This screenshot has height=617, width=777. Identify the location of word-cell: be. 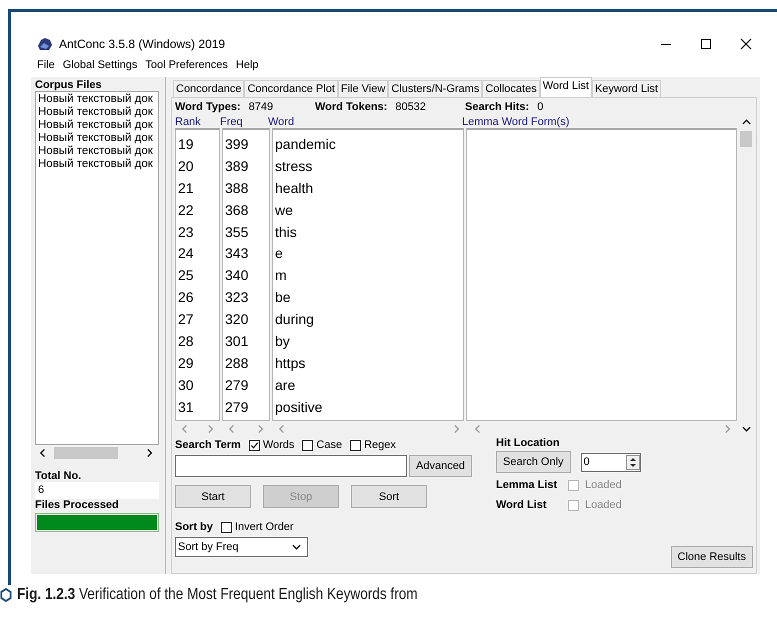
(368, 298).